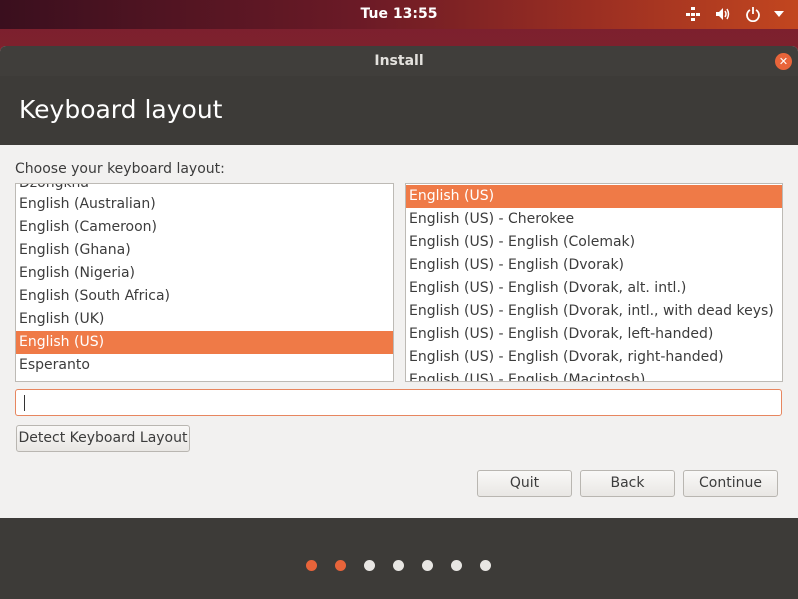 The height and width of the screenshot is (599, 798). Describe the element at coordinates (779, 14) in the screenshot. I see `caret-down-icon` at that location.